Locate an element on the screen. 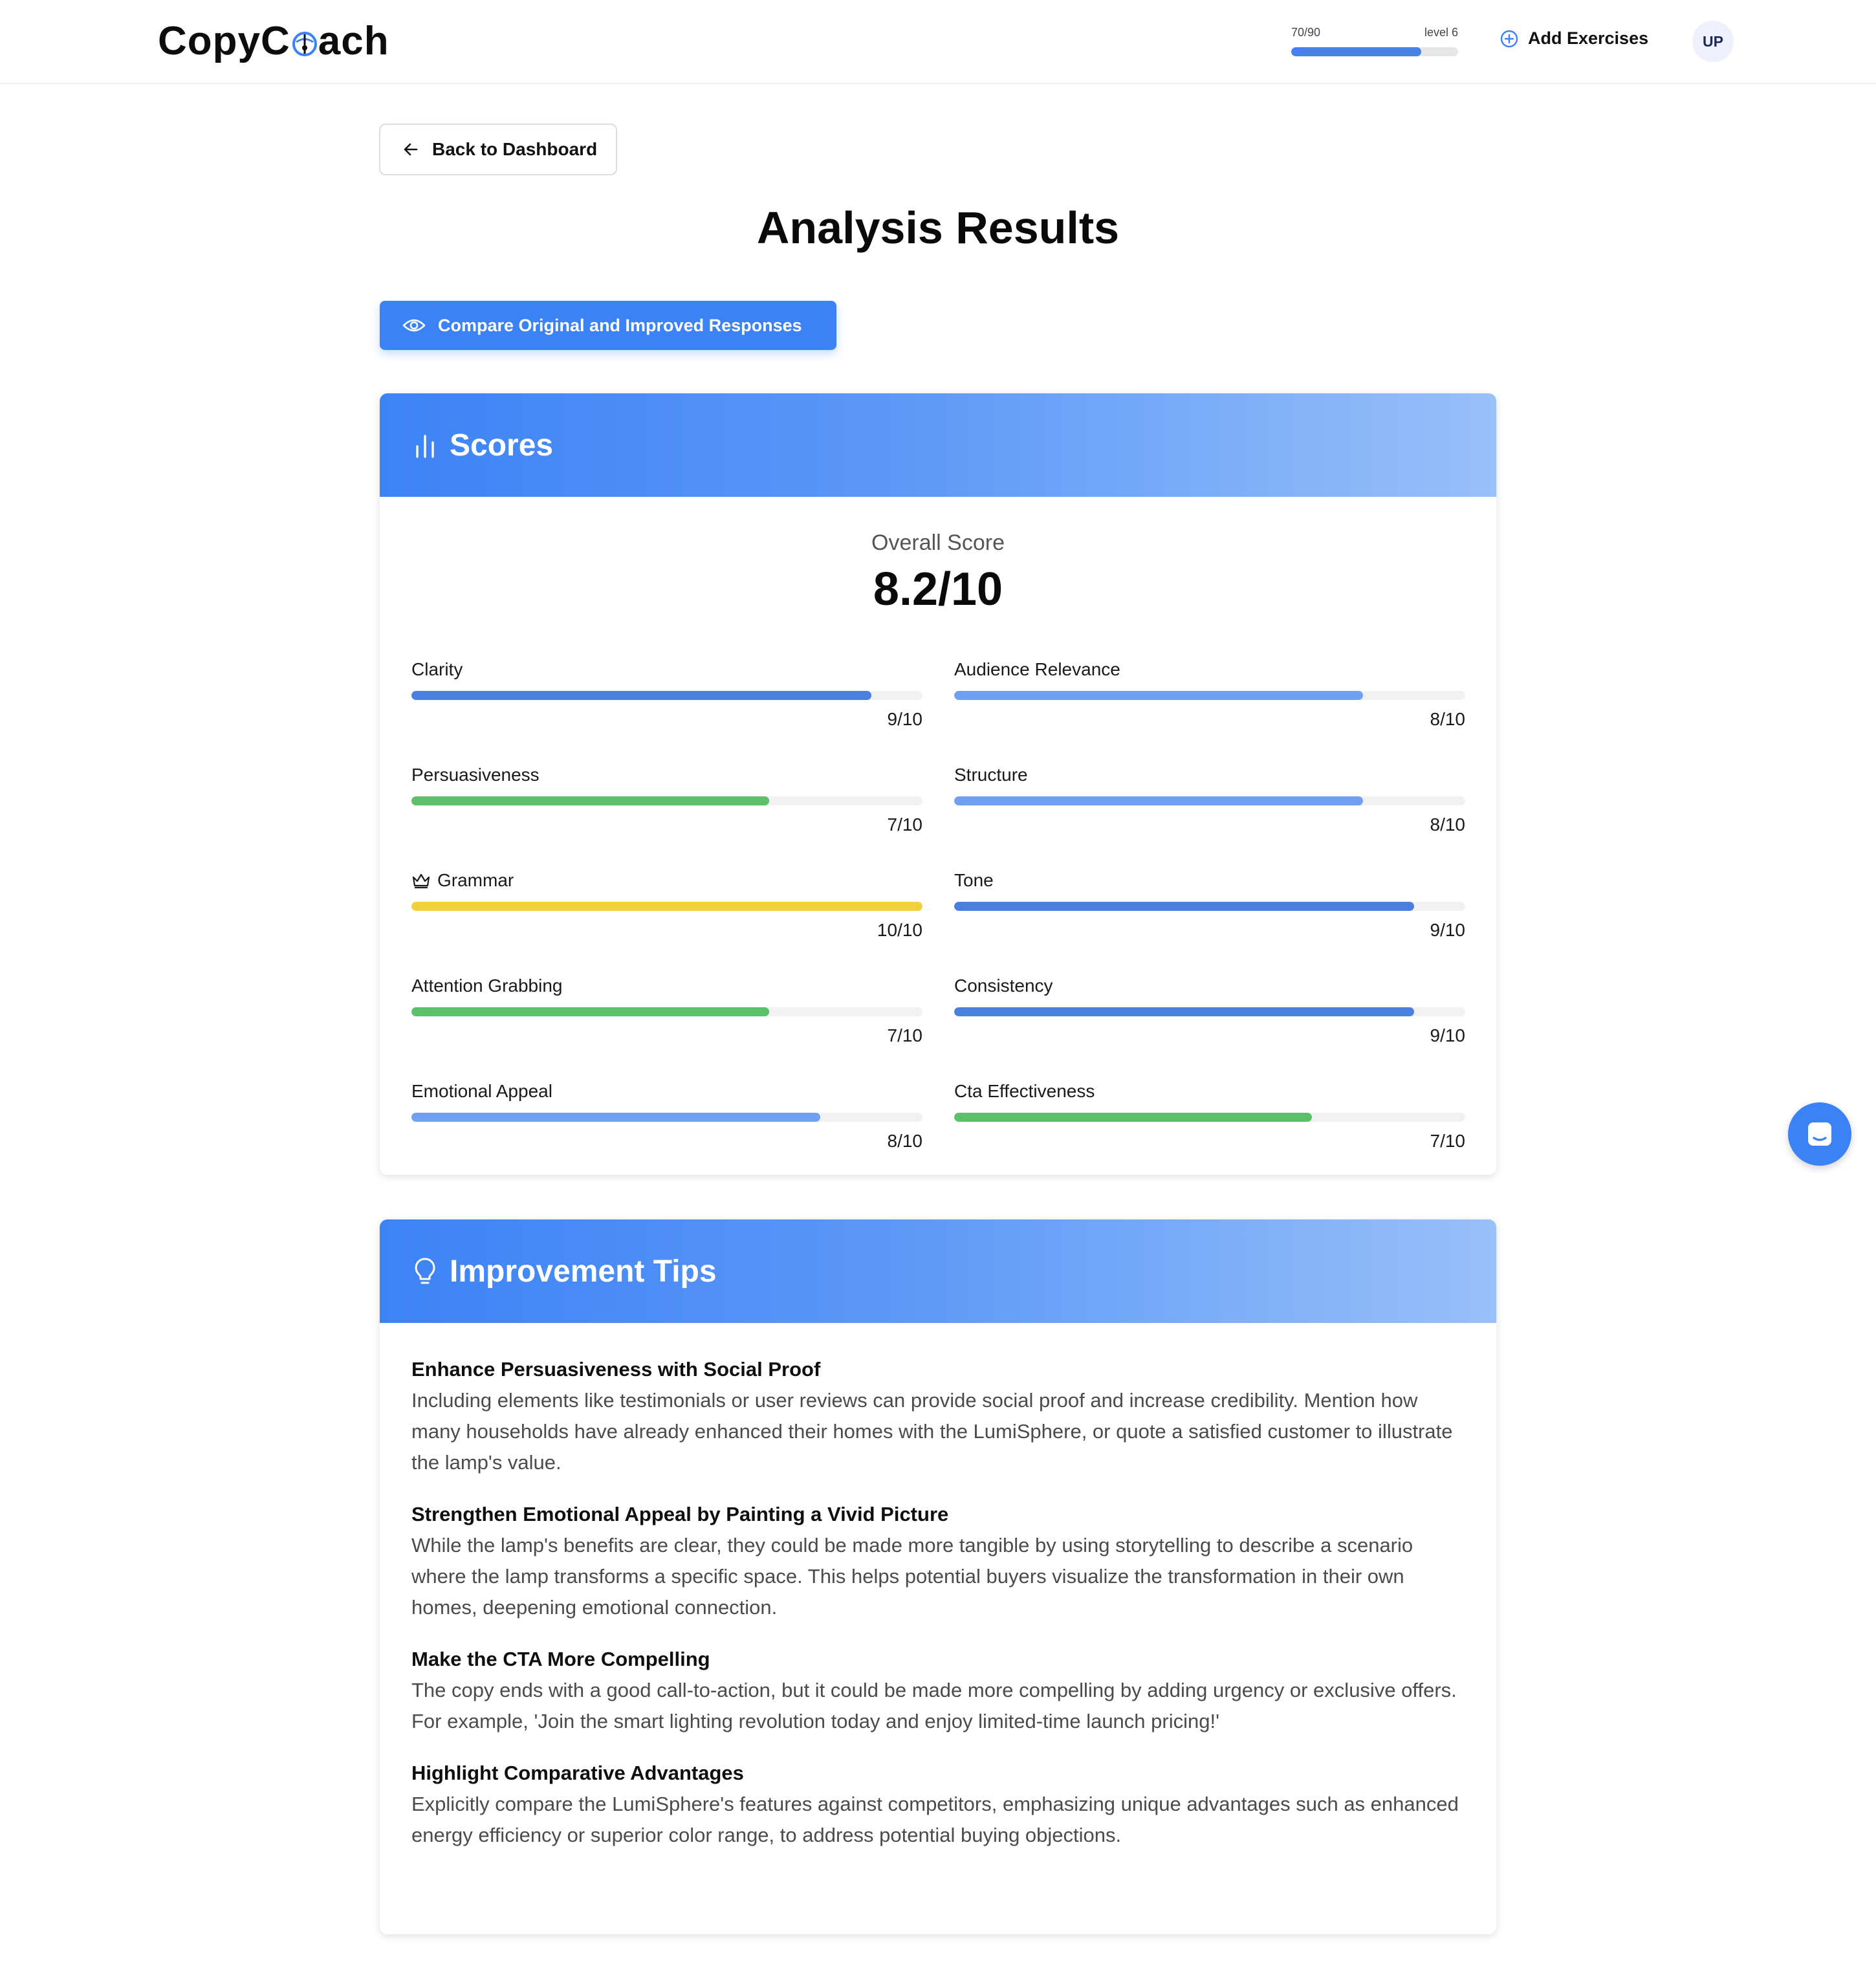 This screenshot has height=1988, width=1876. xp-progress: 70/90 level 6 is located at coordinates (1374, 41).